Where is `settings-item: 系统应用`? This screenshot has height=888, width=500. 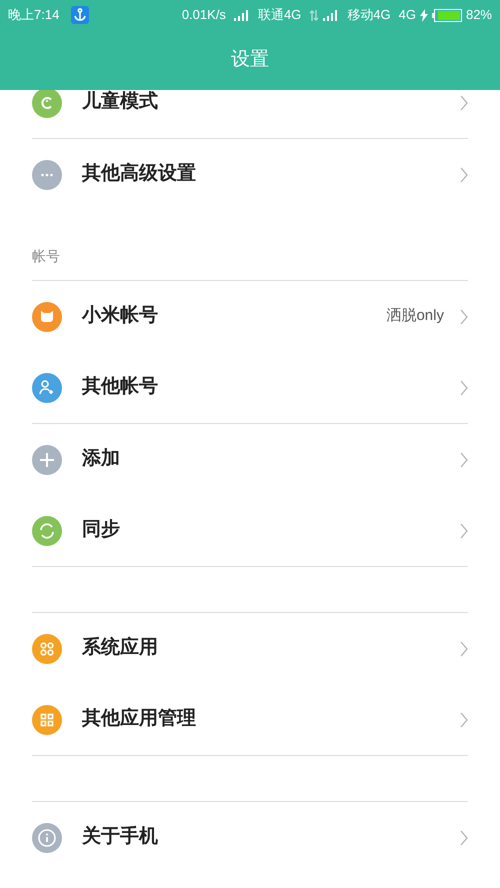
settings-item: 系统应用 is located at coordinates (250, 648).